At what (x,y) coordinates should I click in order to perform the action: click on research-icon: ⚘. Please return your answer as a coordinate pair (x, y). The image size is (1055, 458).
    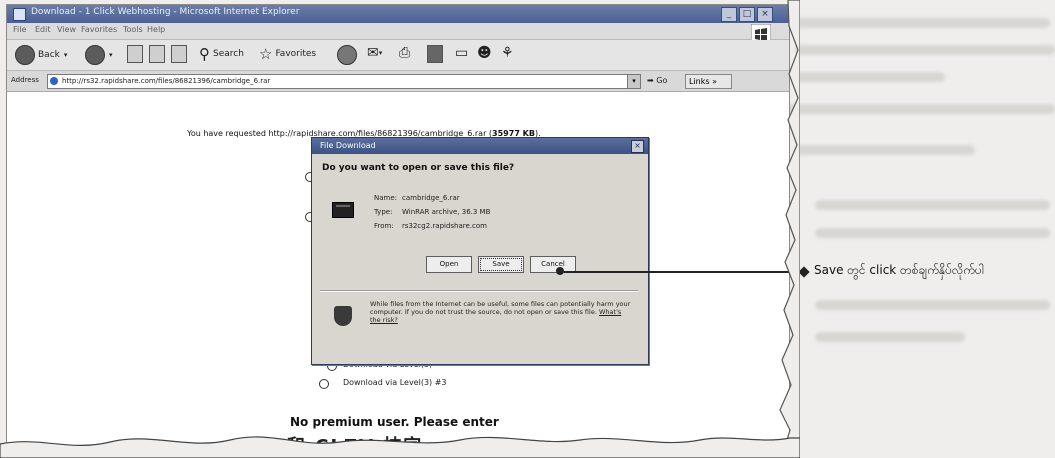
    Looking at the image, I should click on (507, 53).